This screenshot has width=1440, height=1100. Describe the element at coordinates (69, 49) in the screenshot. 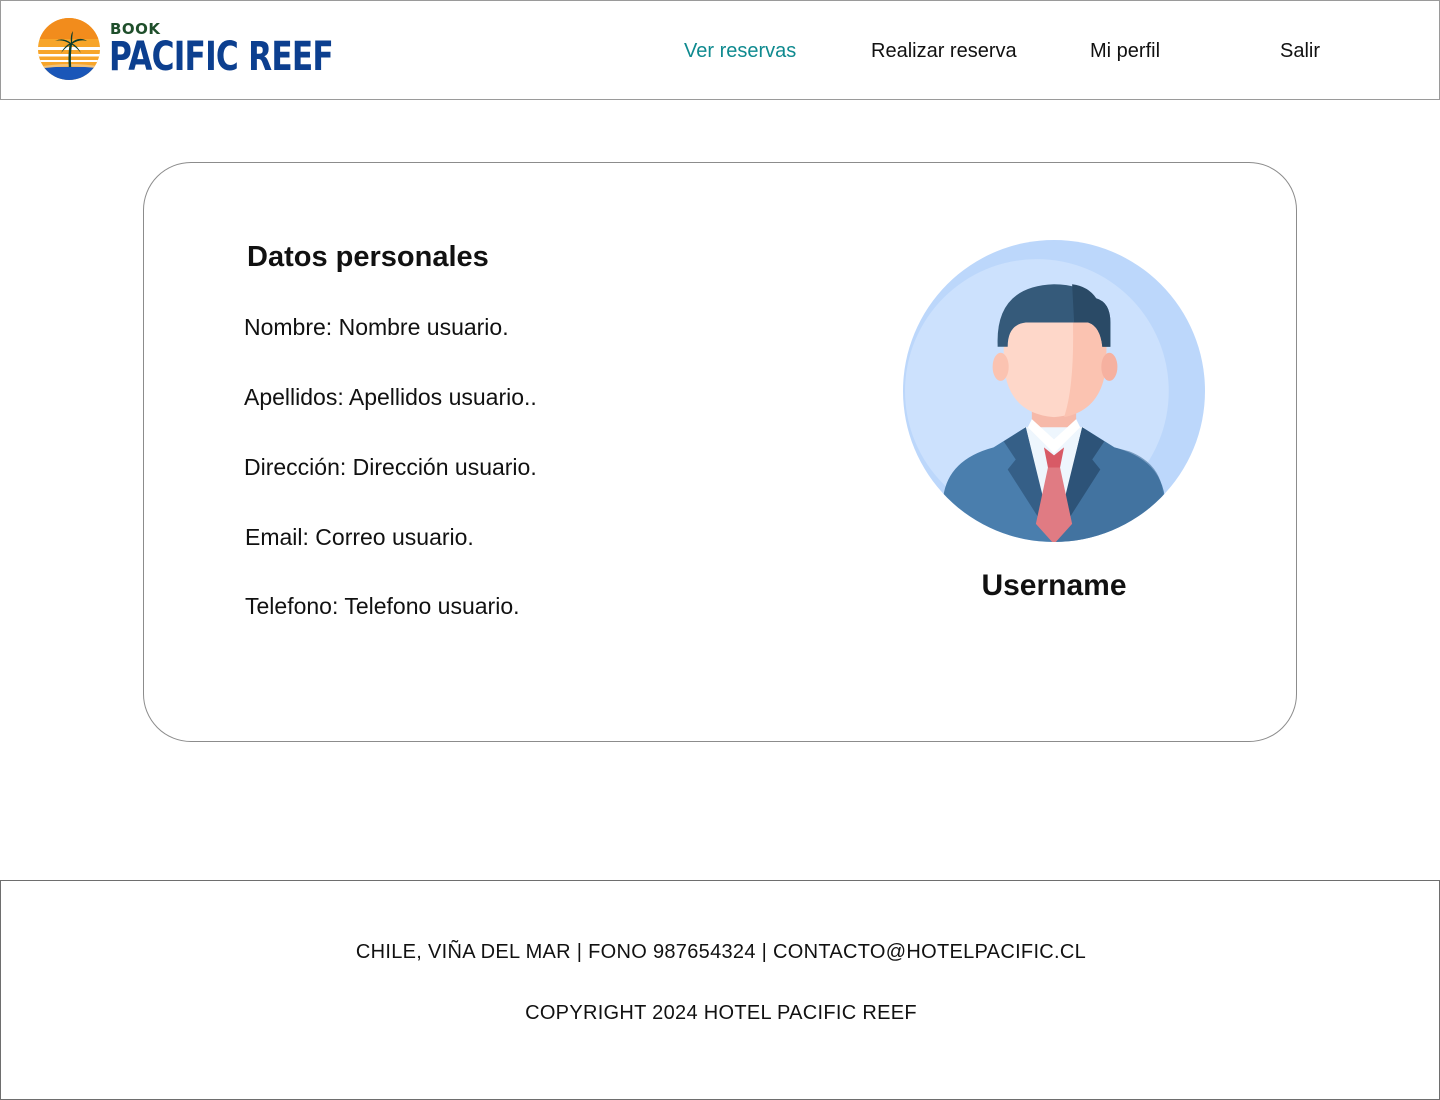

I see `sun-palm-icon` at that location.